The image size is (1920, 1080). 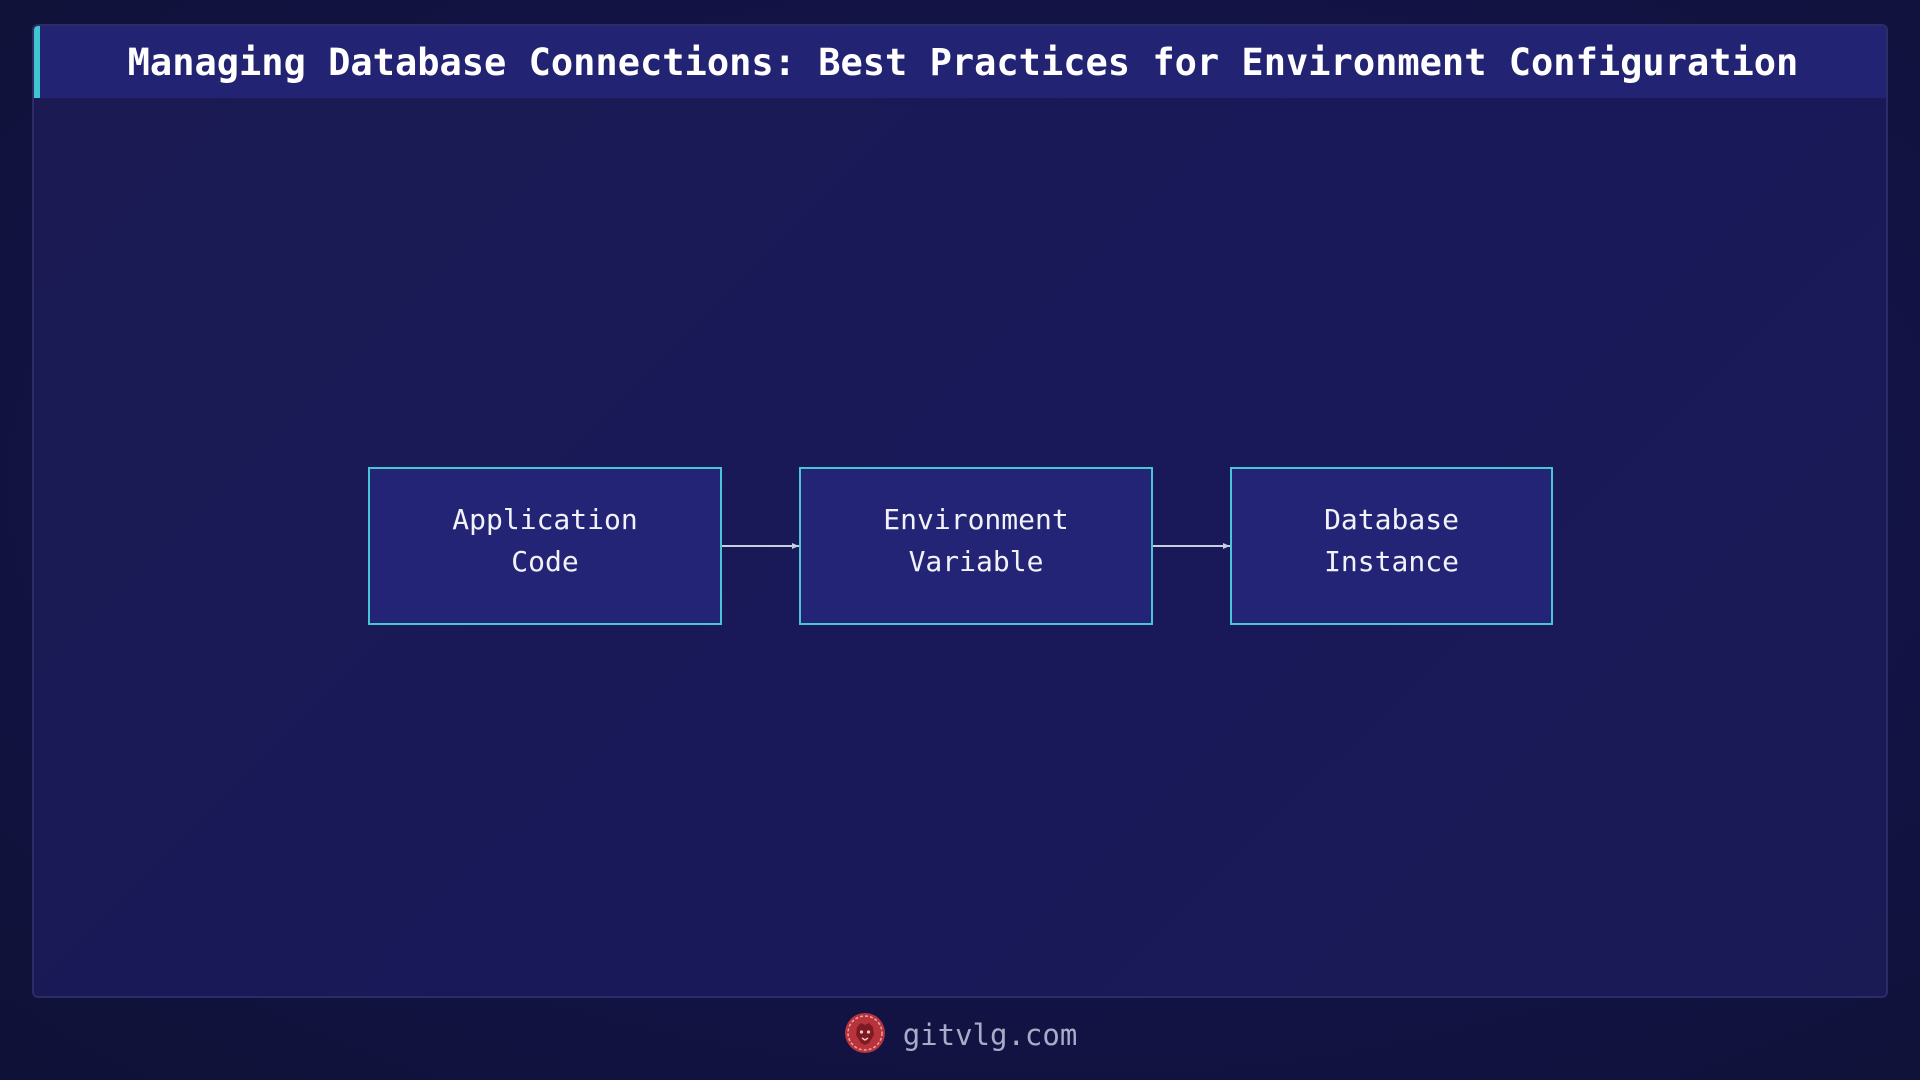 I want to click on node-database-instance: Database Instance, so click(x=1391, y=546).